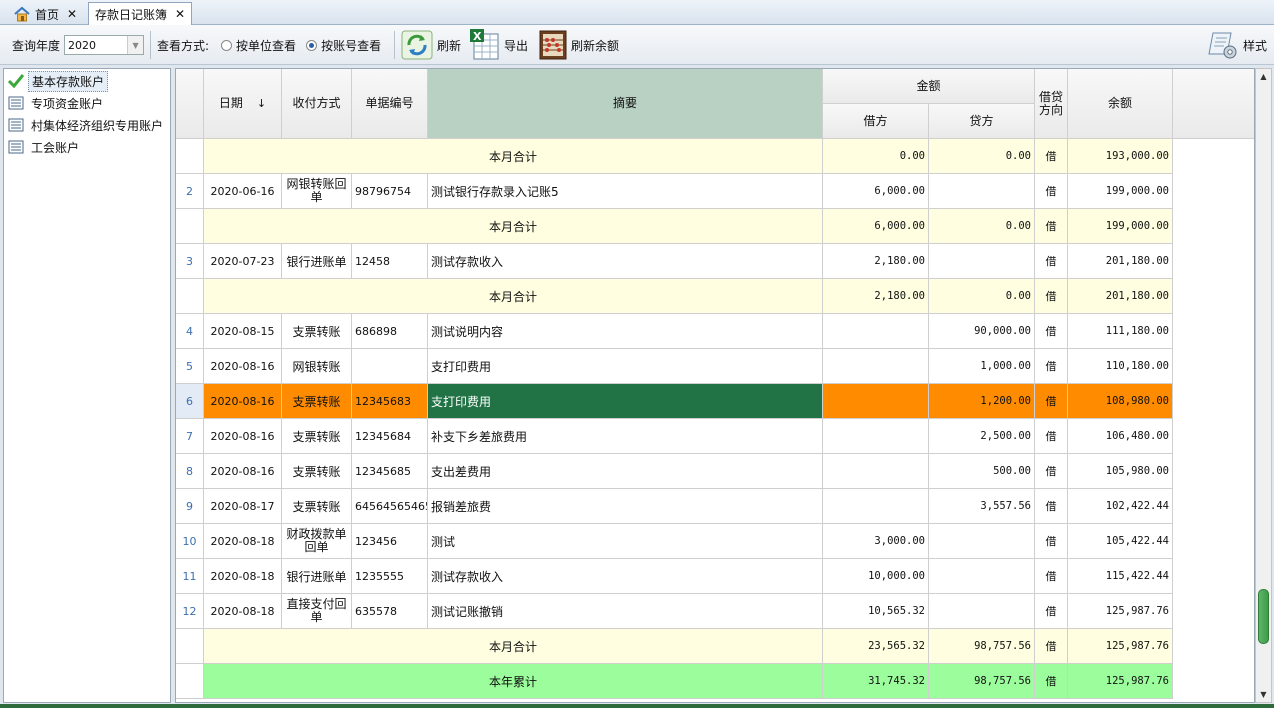 The width and height of the screenshot is (1274, 708). I want to click on method-cell: 财政拨款单回单, so click(317, 541).